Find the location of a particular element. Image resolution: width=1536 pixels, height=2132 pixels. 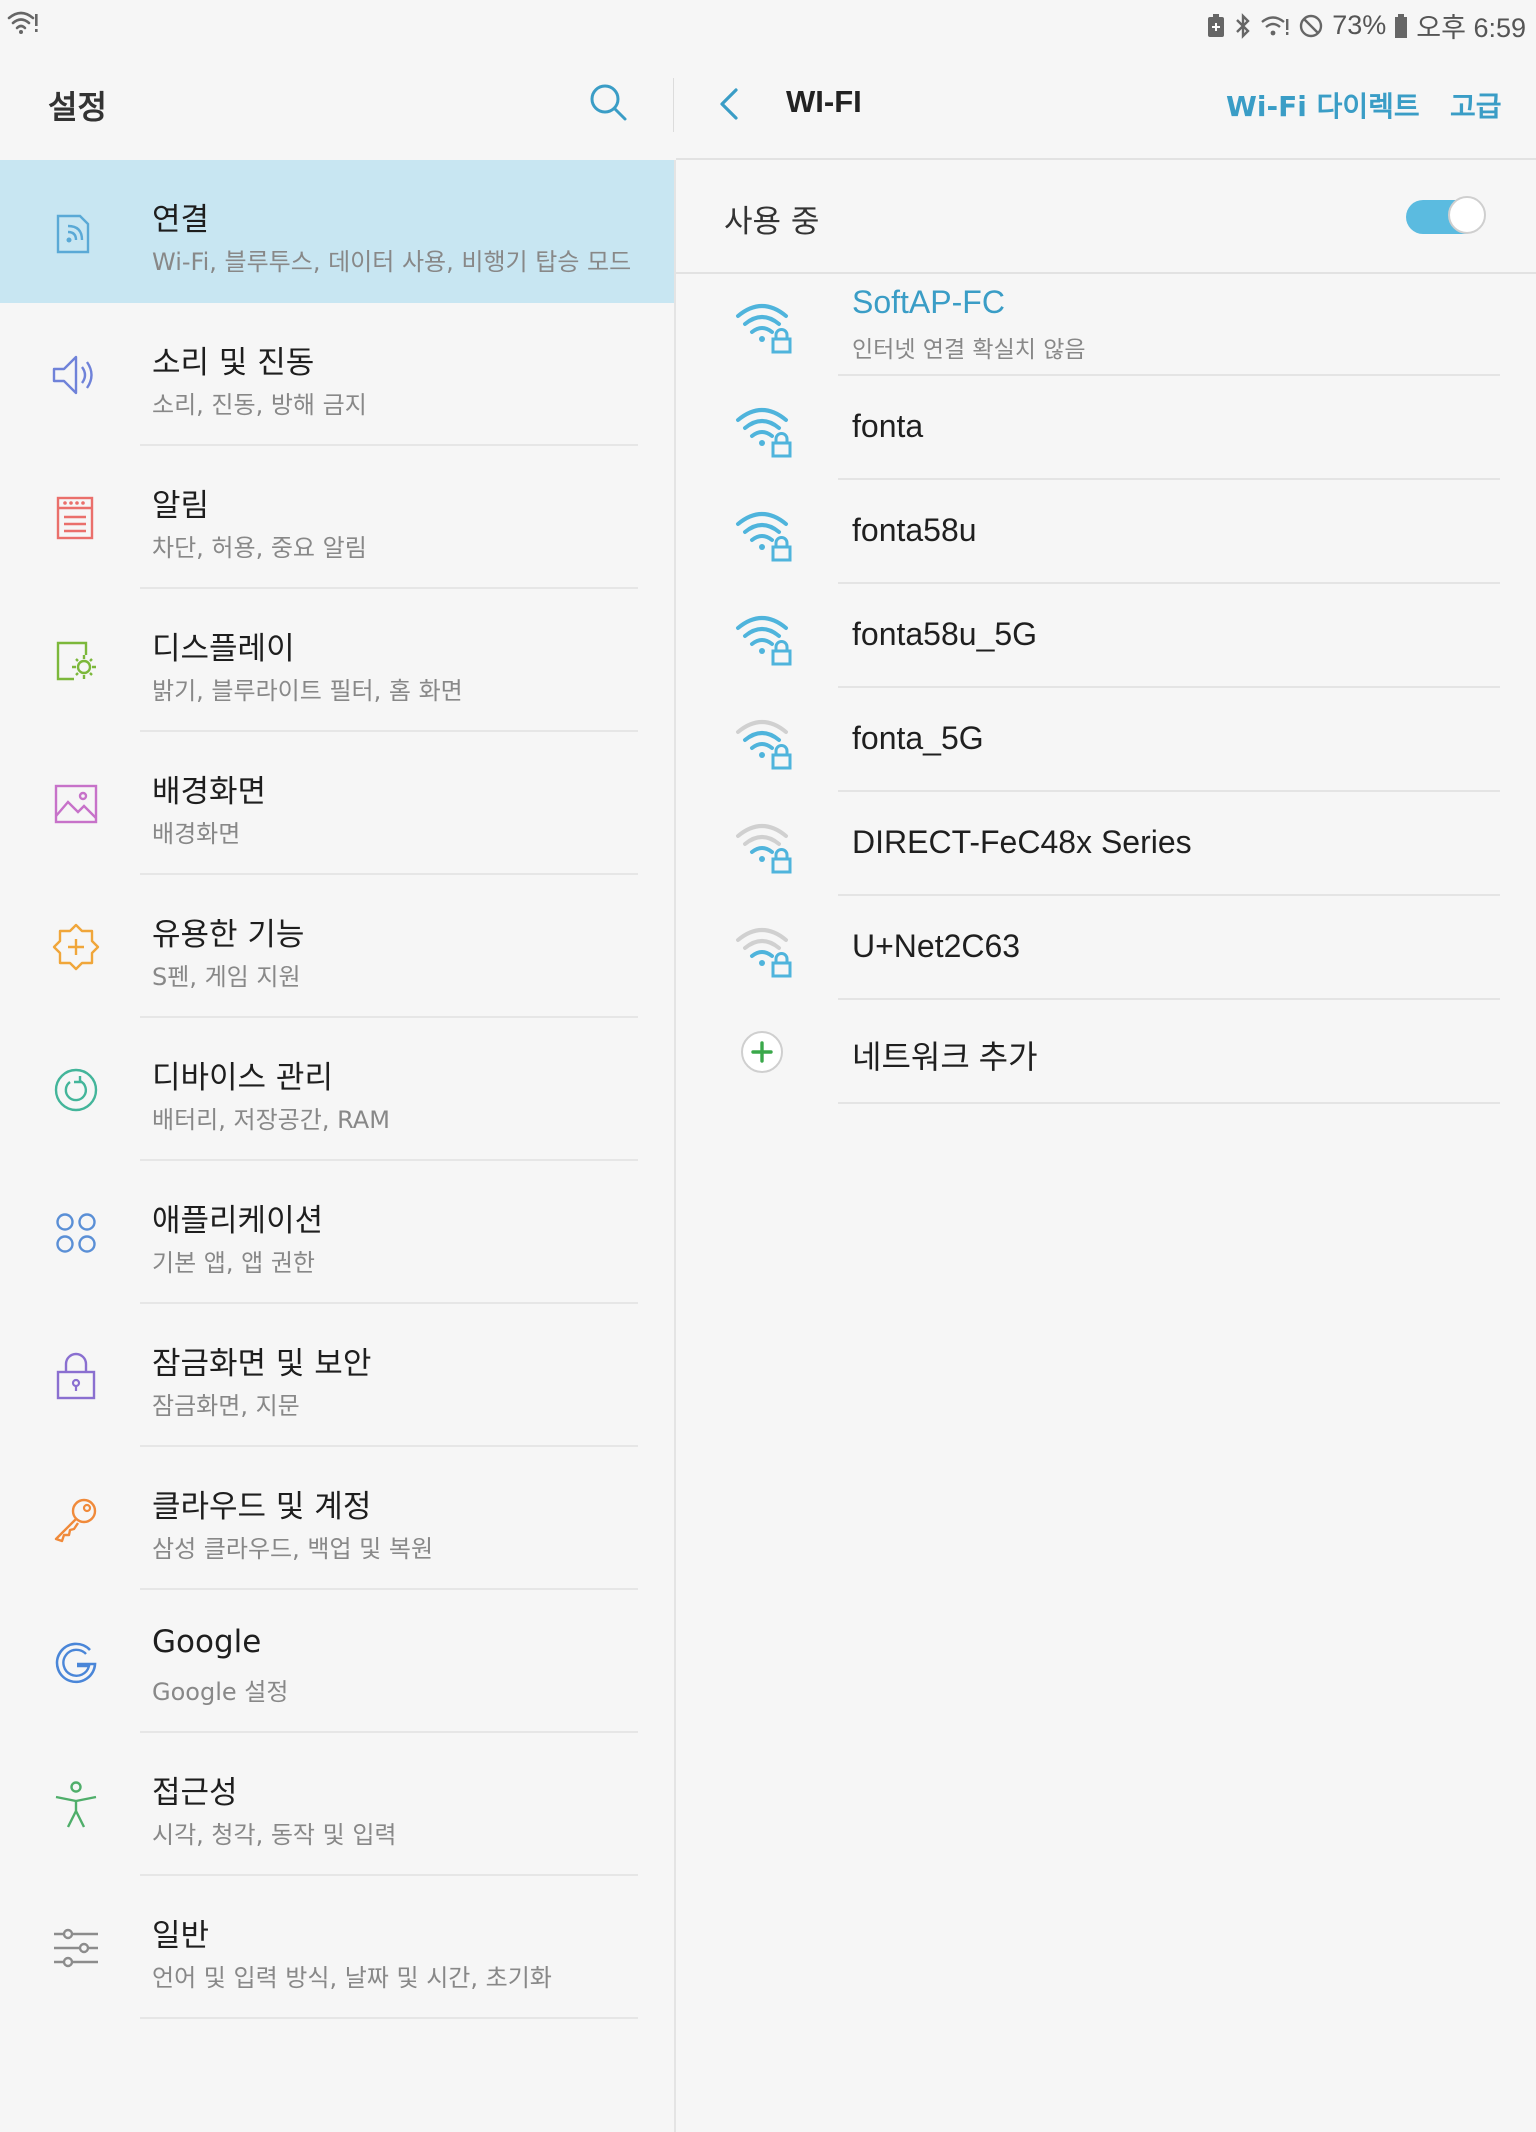

wifi-toggle-row: 사용 중 is located at coordinates (1106, 216).